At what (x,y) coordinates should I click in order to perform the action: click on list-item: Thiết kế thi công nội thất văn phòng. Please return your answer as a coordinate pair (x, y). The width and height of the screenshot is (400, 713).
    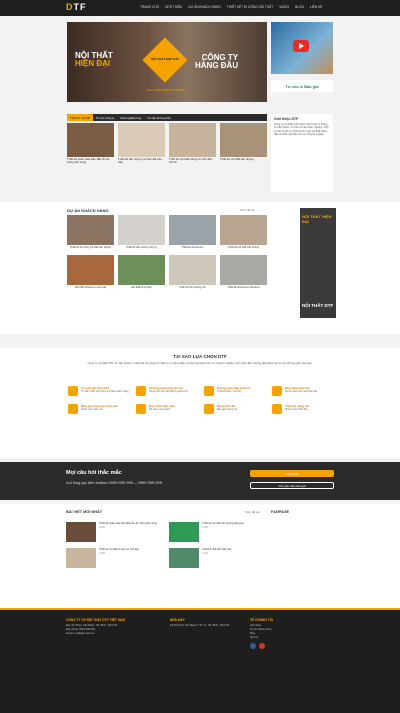
    Looking at the image, I should click on (90, 232).